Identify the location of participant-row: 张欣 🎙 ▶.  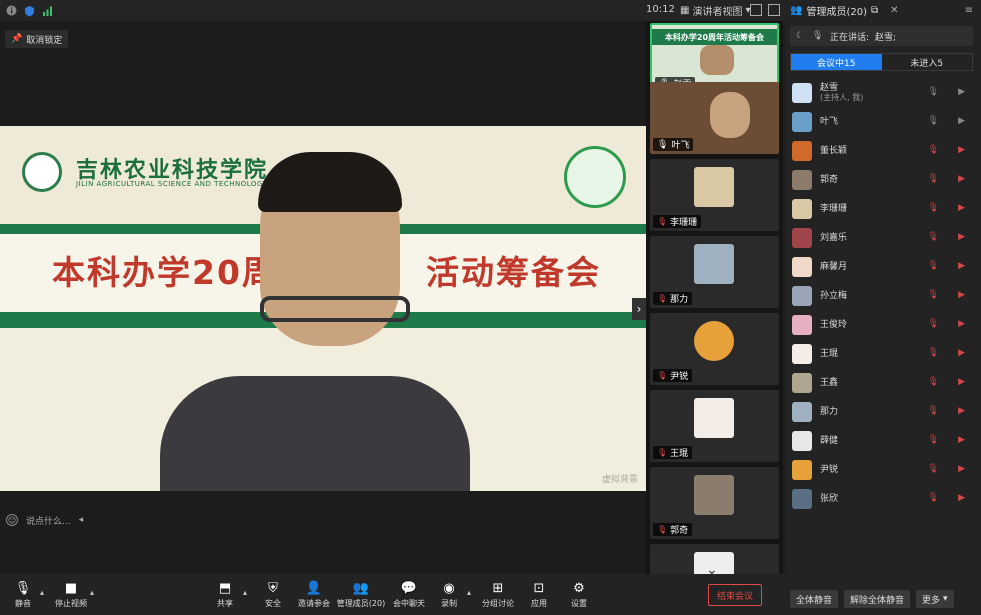
(881, 498).